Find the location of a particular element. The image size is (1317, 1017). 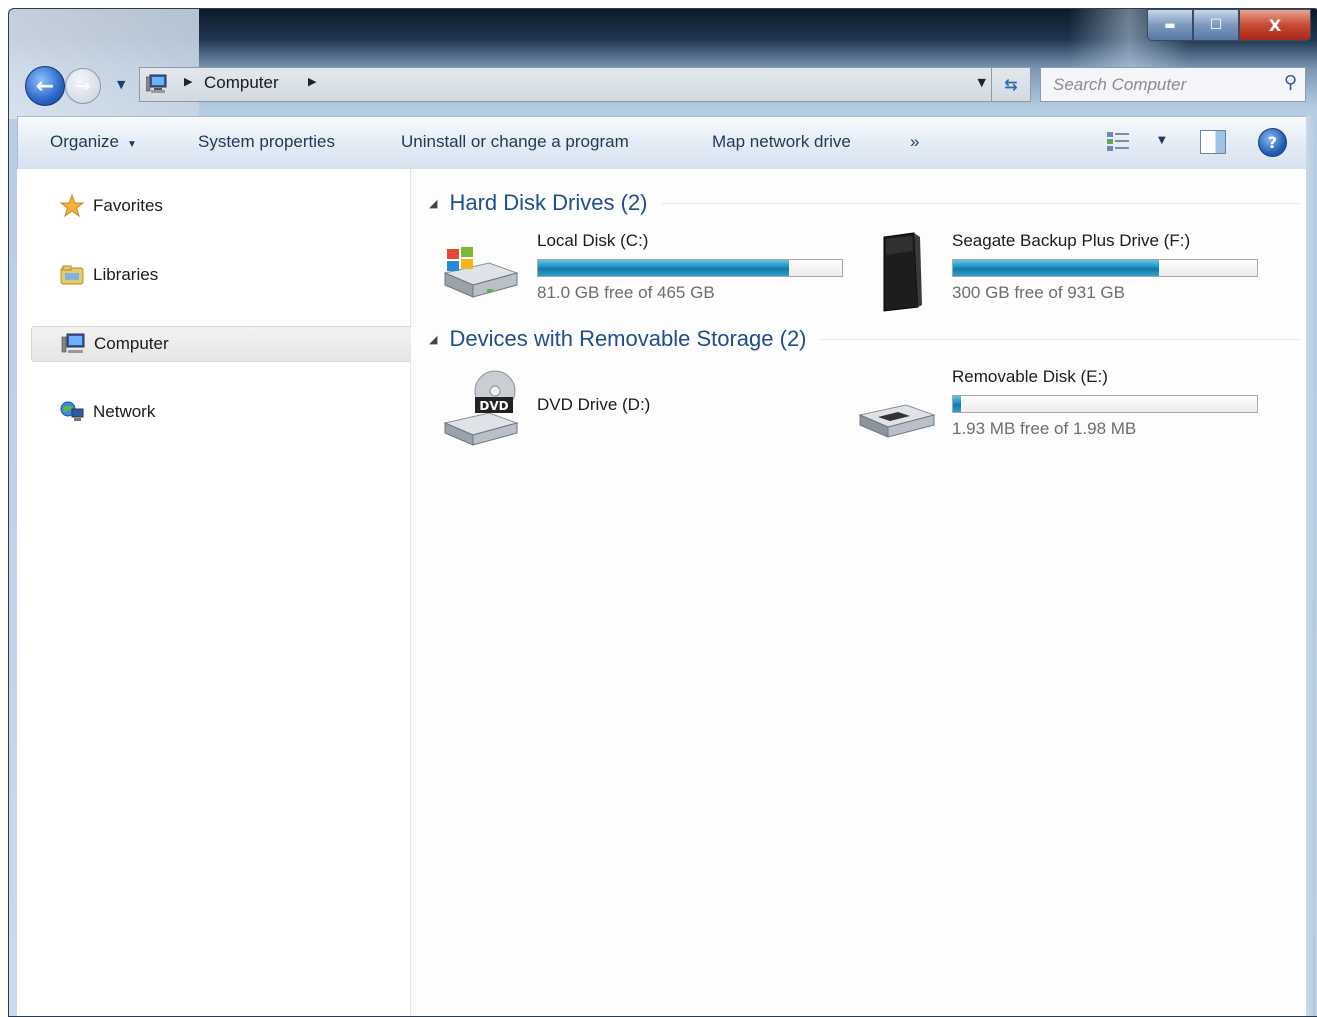

drive-item-dvd-d: DVD DVD Drive (D:) is located at coordinates (646, 409).